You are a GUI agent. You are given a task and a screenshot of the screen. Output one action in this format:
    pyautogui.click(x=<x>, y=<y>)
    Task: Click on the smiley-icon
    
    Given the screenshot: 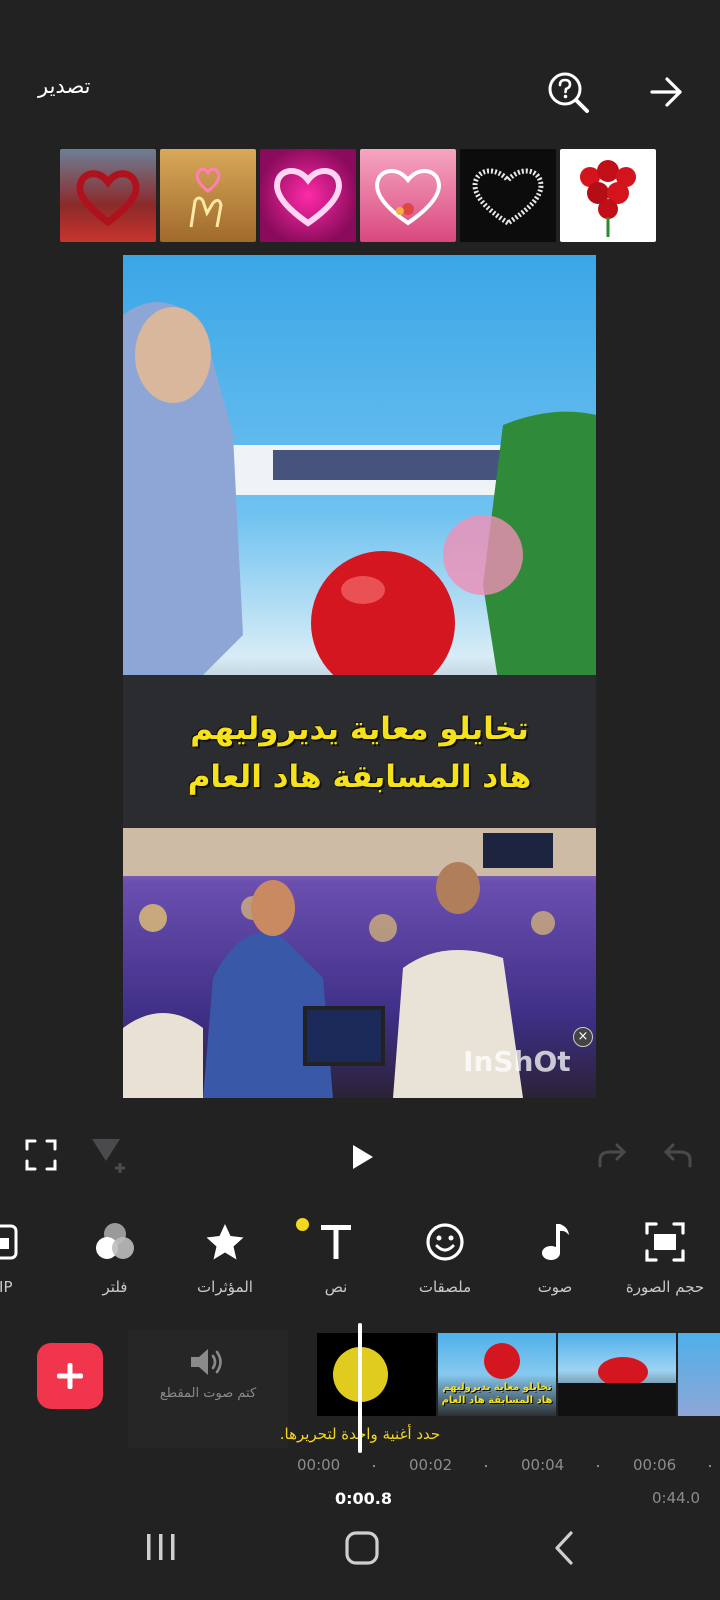 What is the action you would take?
    pyautogui.click(x=445, y=1242)
    